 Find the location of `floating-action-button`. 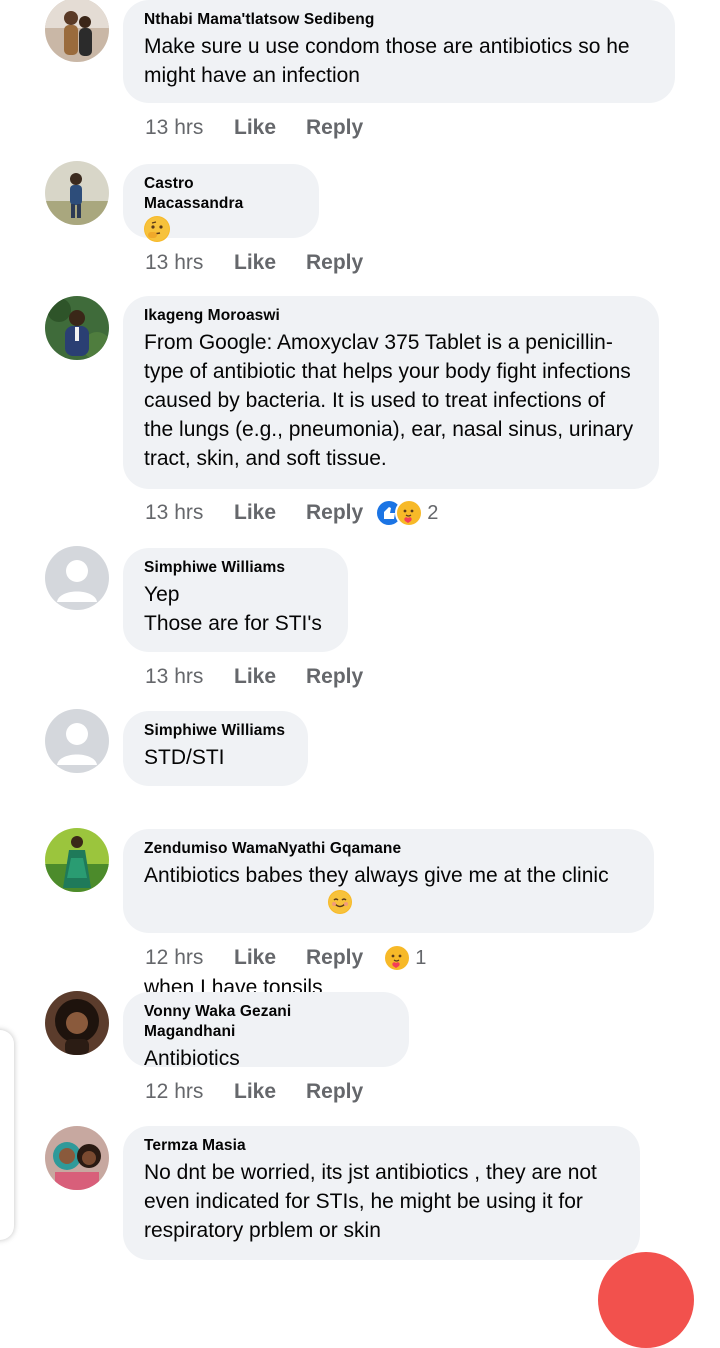

floating-action-button is located at coordinates (646, 1300).